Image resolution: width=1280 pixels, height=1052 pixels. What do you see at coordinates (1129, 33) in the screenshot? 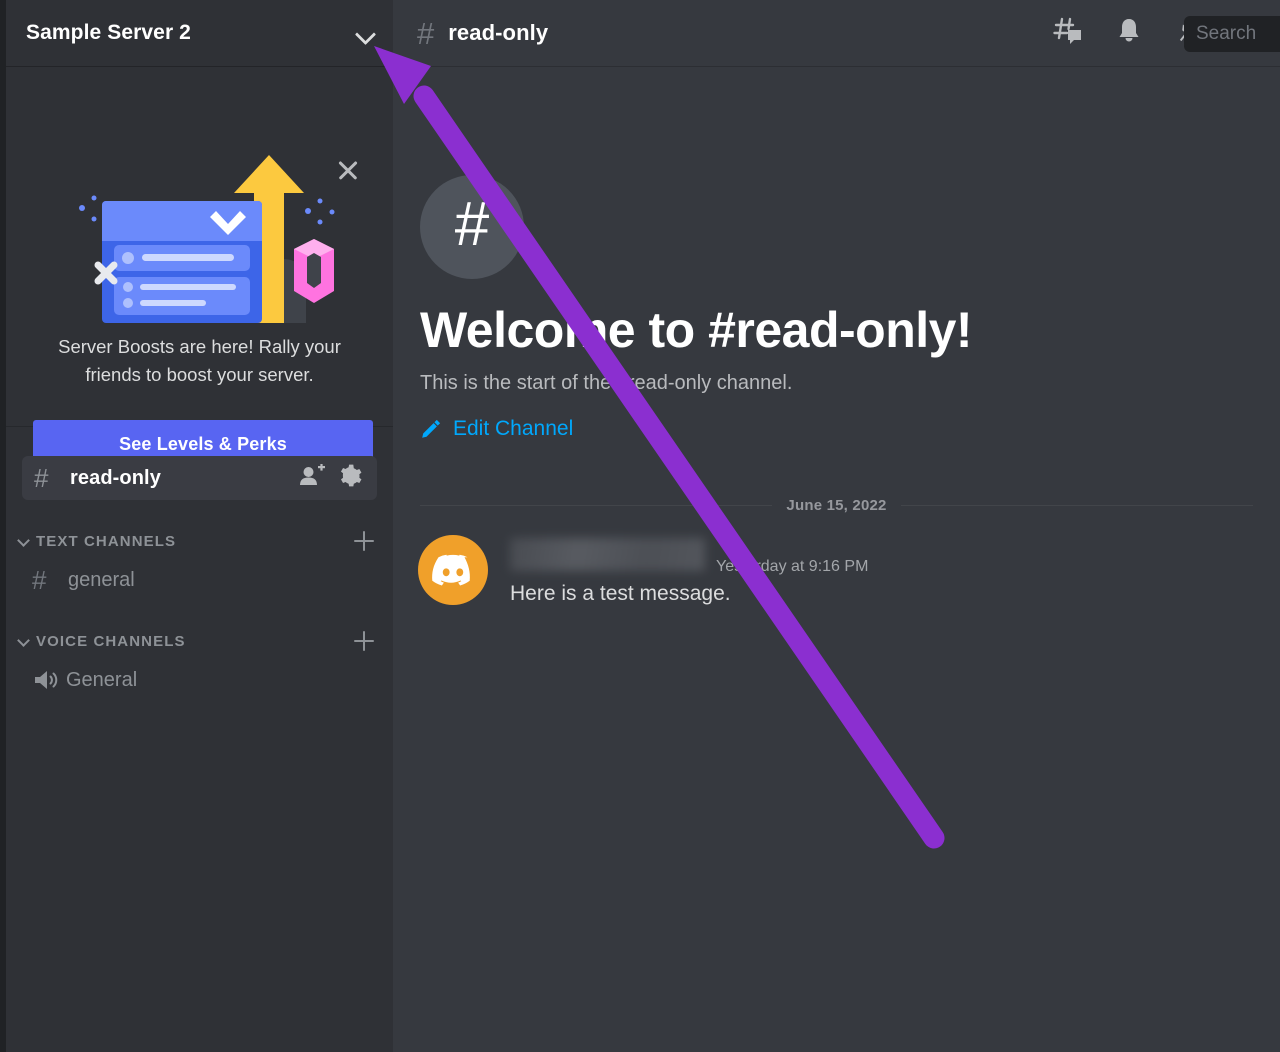
I see `notification-bell-icon` at bounding box center [1129, 33].